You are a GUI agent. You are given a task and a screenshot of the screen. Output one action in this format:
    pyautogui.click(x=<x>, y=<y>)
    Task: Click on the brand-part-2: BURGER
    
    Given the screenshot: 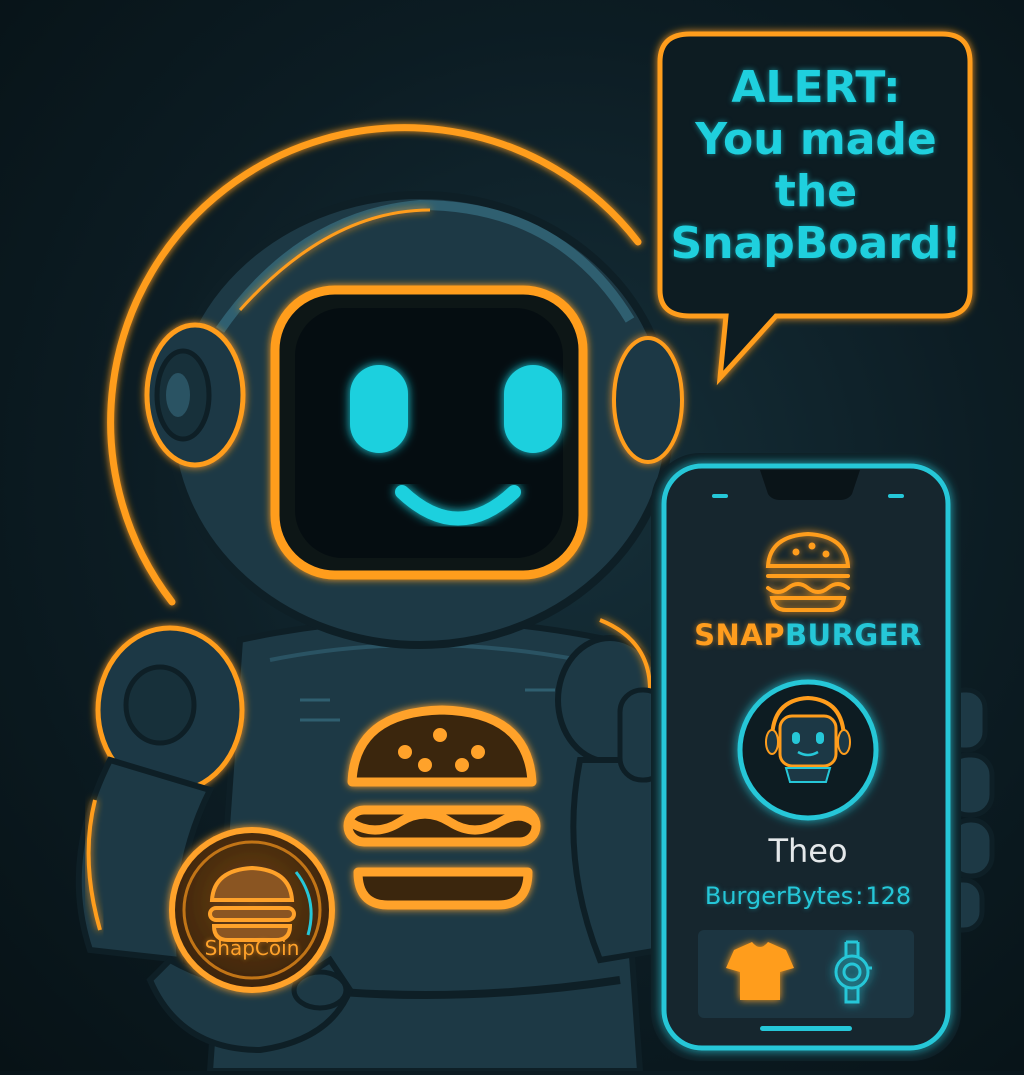 What is the action you would take?
    pyautogui.click(x=853, y=635)
    